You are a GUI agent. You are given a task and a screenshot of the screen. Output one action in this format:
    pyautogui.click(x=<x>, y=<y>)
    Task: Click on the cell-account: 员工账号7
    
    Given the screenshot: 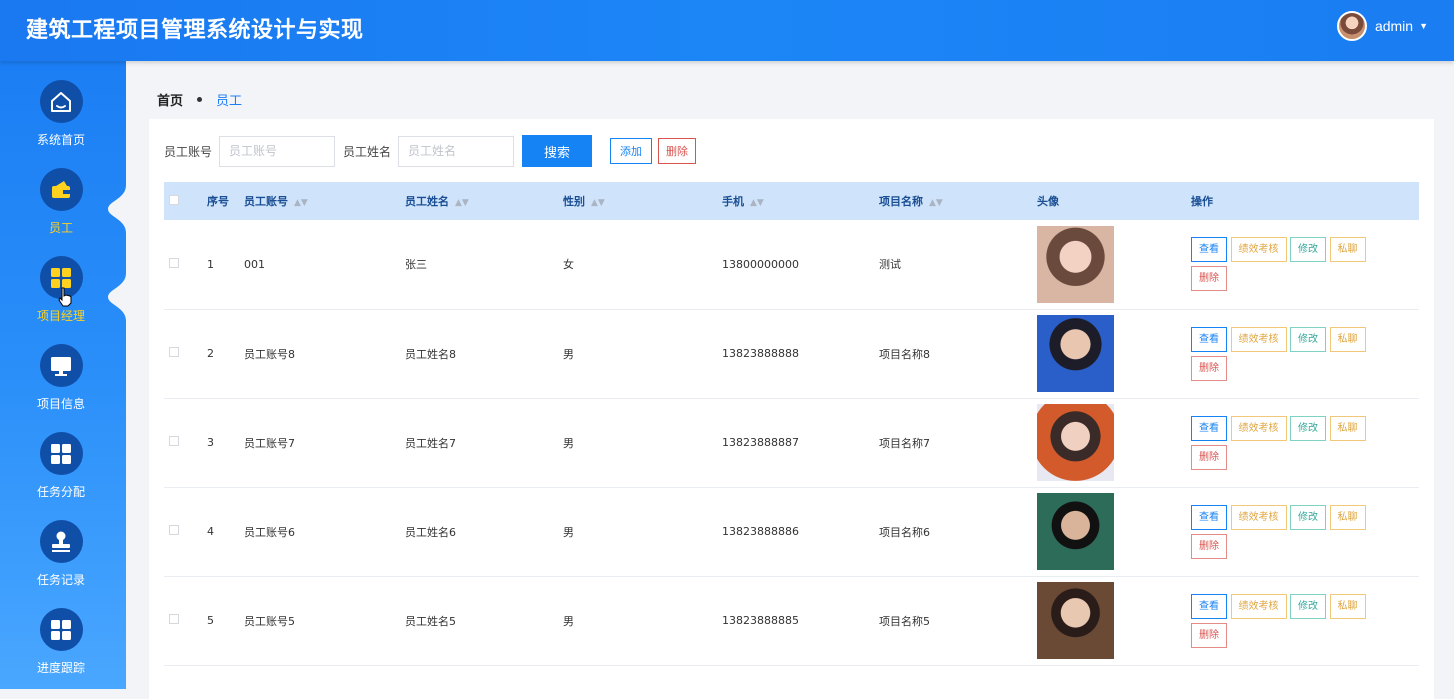 What is the action you would take?
    pyautogui.click(x=324, y=443)
    